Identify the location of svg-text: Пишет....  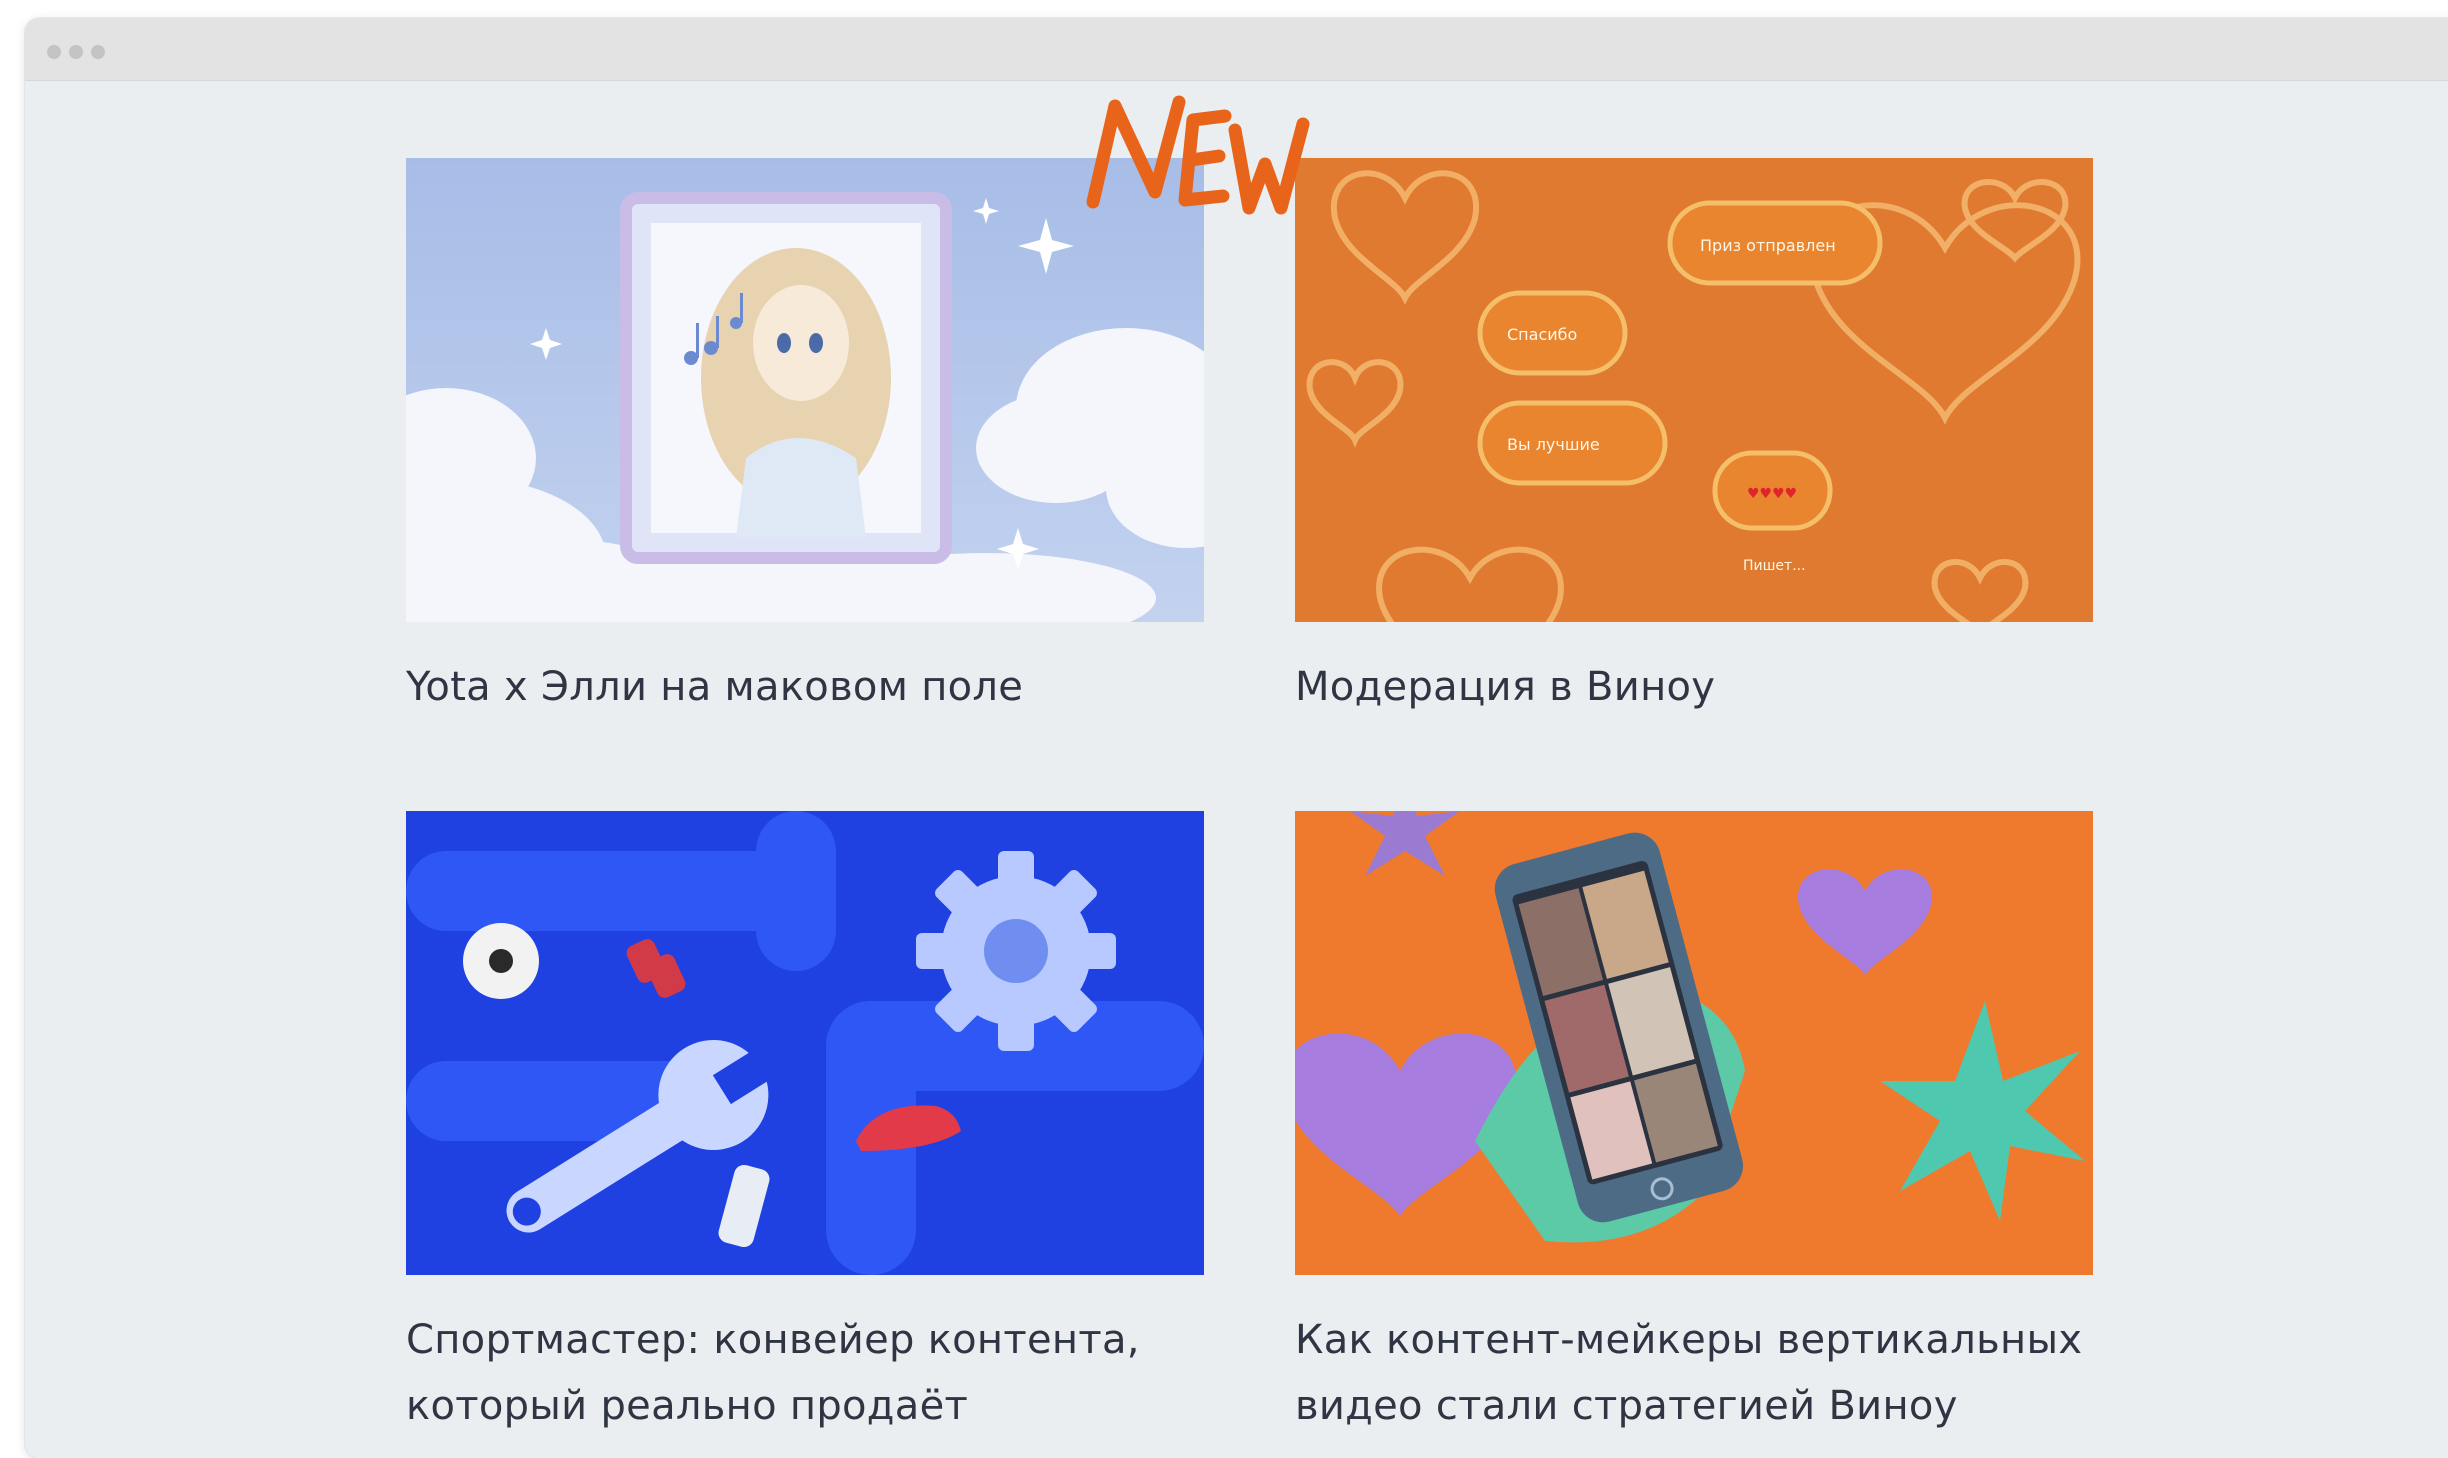
(1774, 566).